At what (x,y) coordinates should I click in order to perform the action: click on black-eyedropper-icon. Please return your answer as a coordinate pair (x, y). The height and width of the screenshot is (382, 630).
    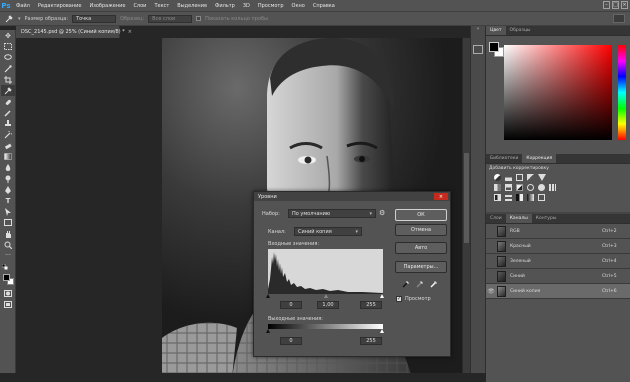
    Looking at the image, I should click on (406, 284).